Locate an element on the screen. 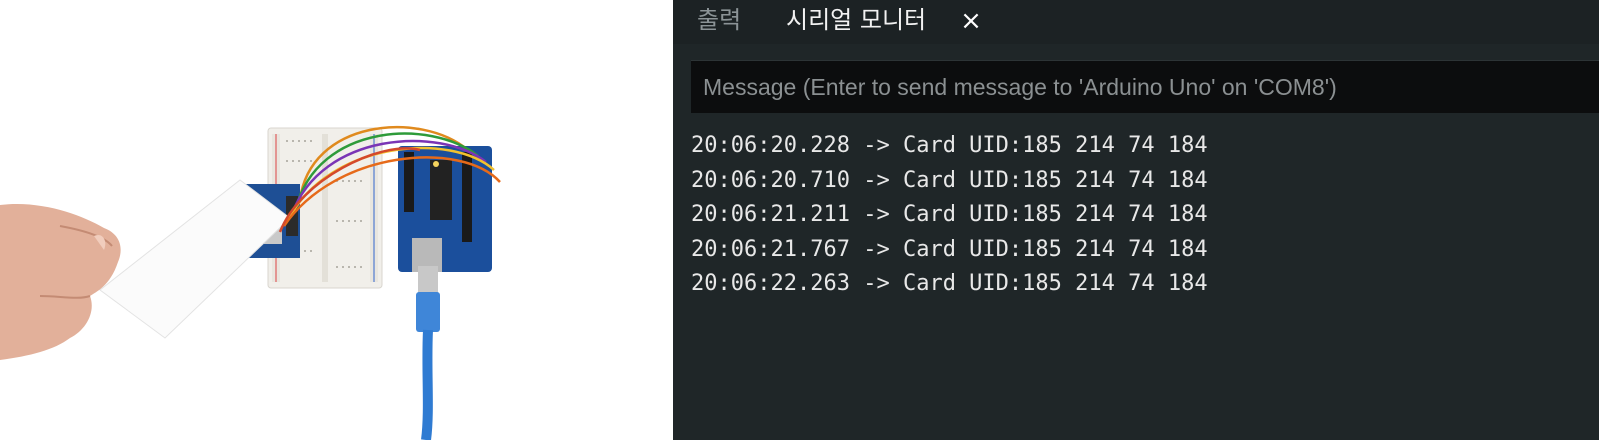  serial-line: 20:06:20.228 -> Card UID:185 214 74 184 is located at coordinates (1141, 146).